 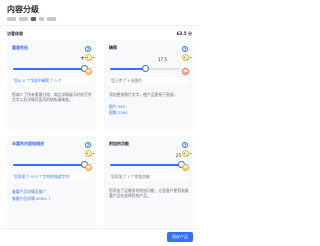 I want to click on card-link: 查看产品详情 209% ↑, so click(x=31, y=199).